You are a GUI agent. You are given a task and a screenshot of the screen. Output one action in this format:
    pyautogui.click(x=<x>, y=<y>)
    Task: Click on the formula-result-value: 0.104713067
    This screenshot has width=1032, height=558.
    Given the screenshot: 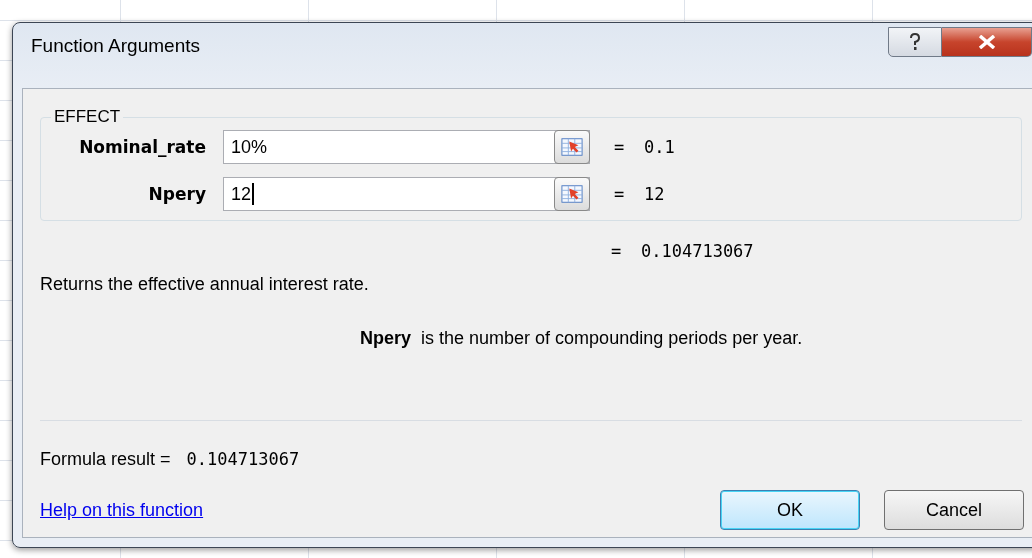 What is the action you would take?
    pyautogui.click(x=243, y=459)
    